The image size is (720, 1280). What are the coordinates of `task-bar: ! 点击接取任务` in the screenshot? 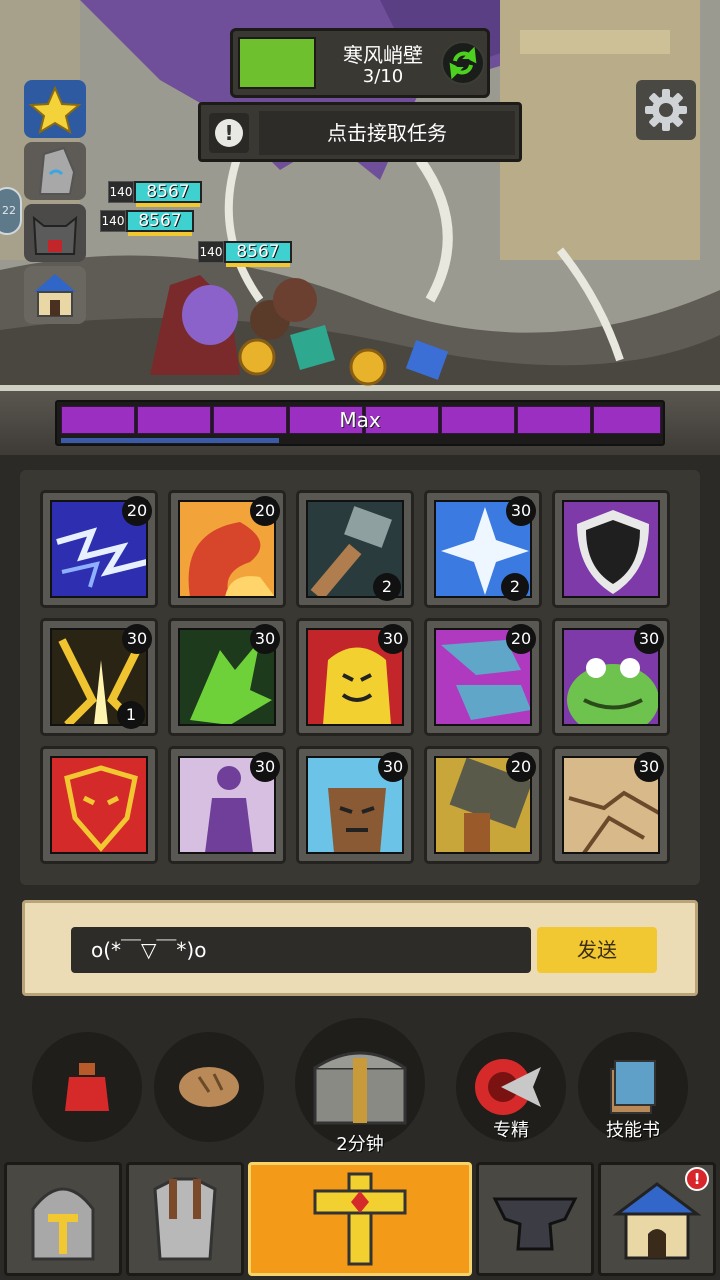 It's located at (360, 132).